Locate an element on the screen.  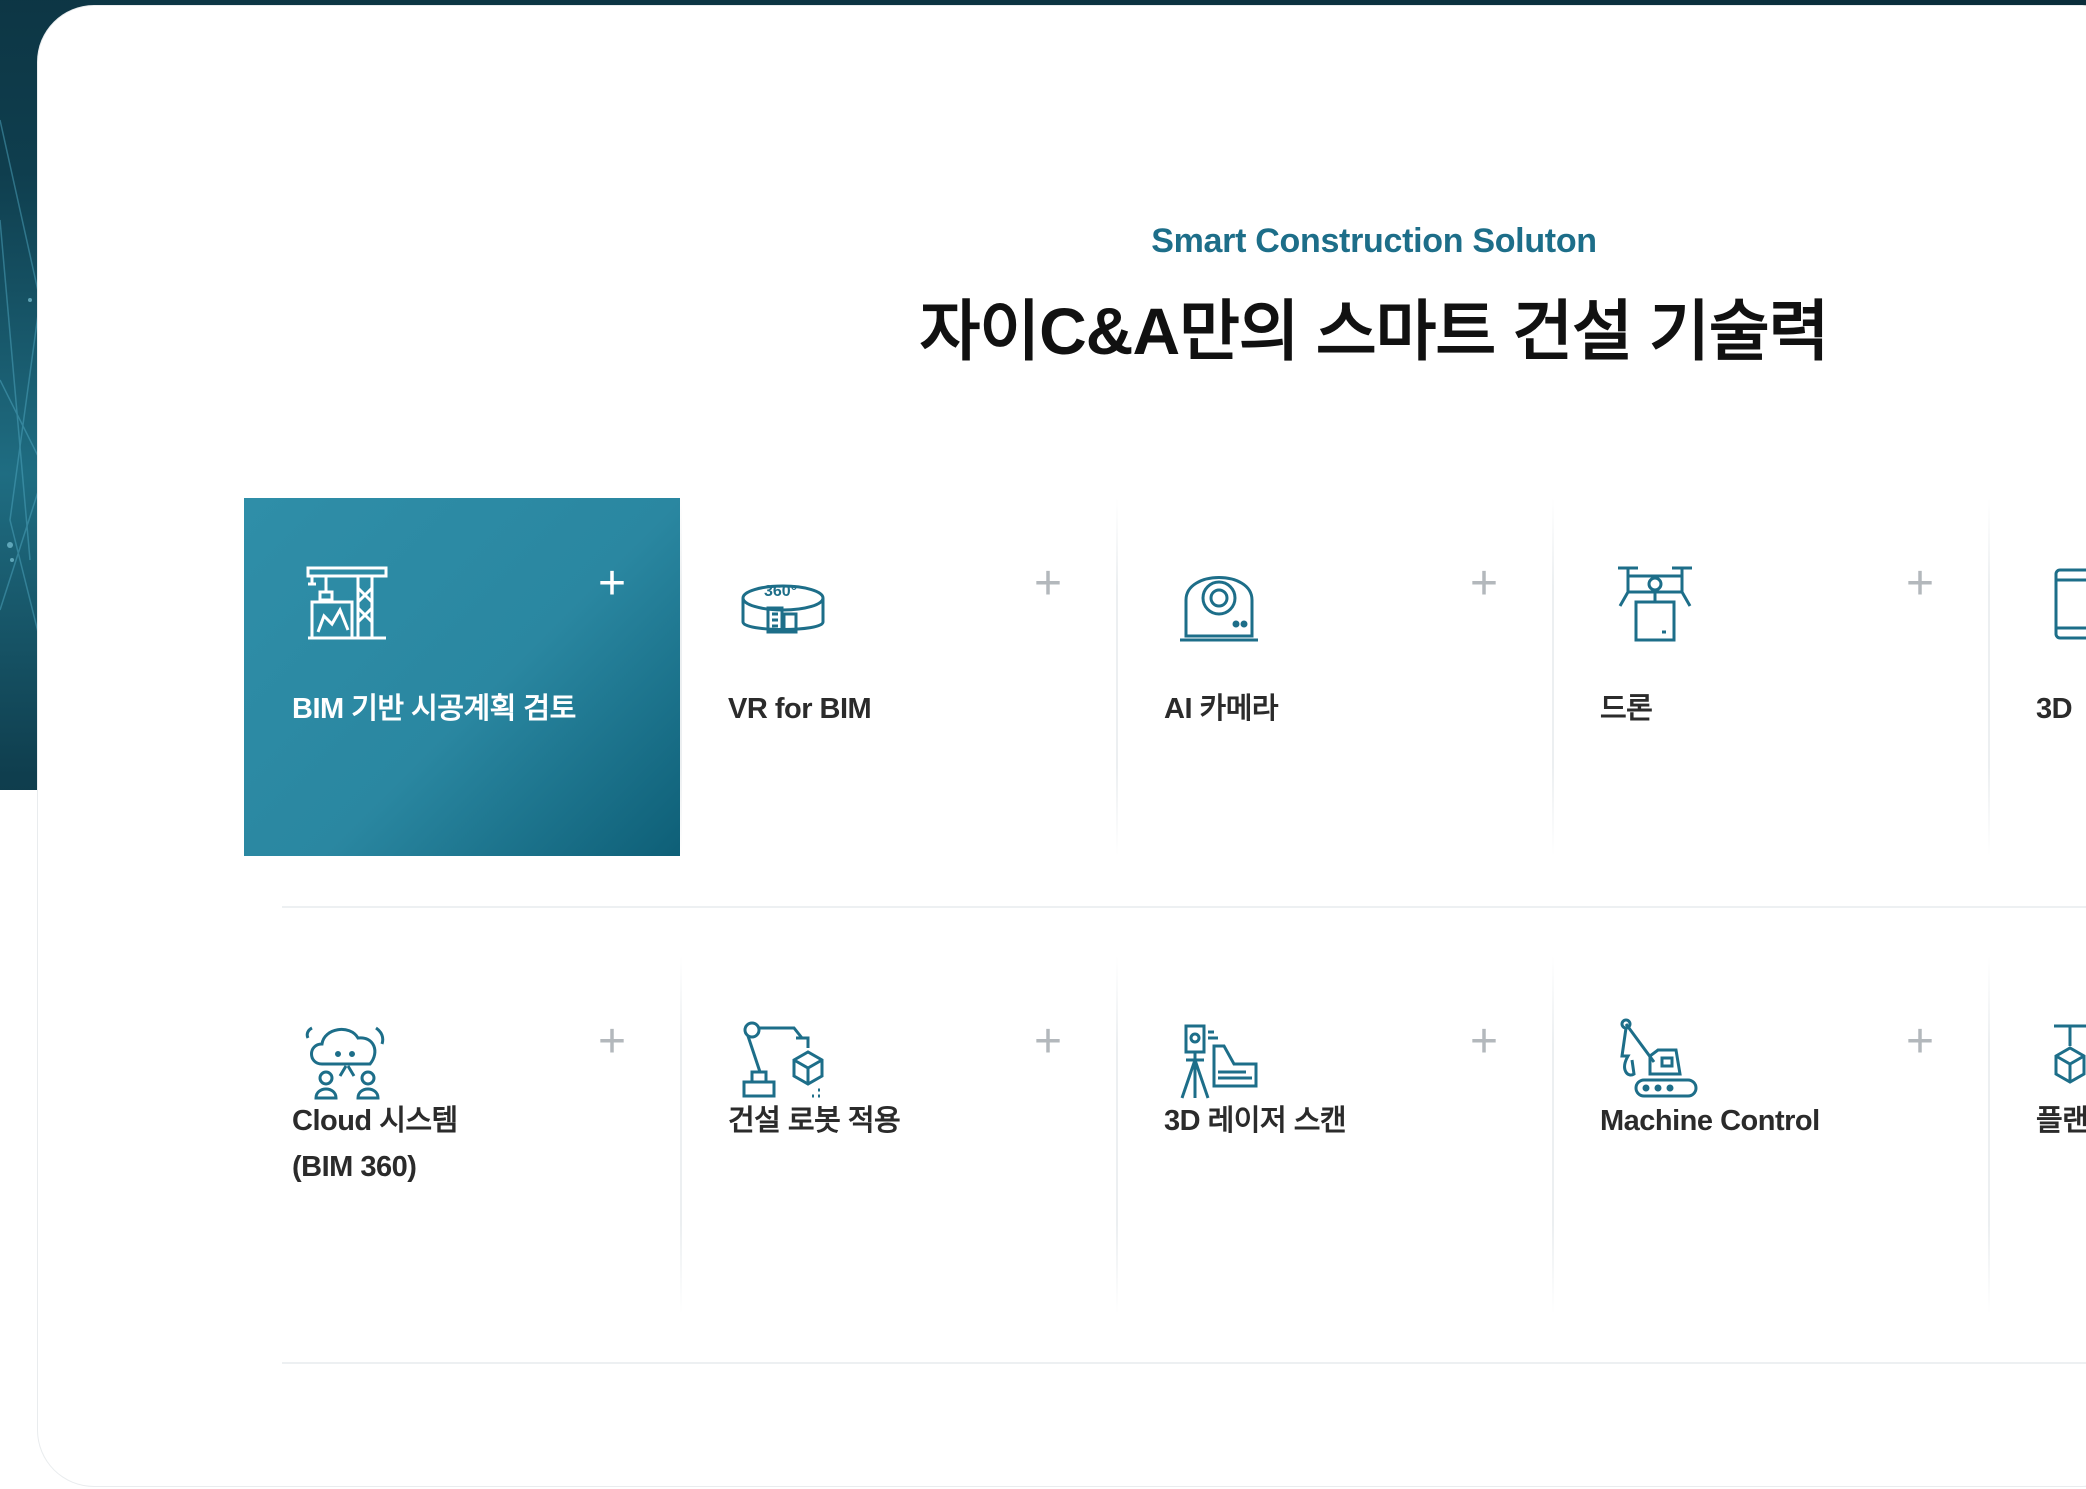
excavator-icon is located at coordinates (1659, 1058).